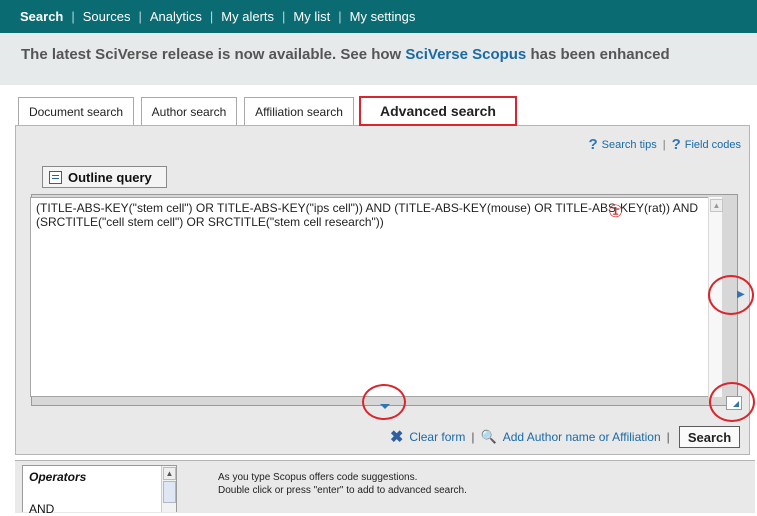 This screenshot has width=757, height=516. What do you see at coordinates (41, 509) in the screenshot?
I see `operator-item: AND` at bounding box center [41, 509].